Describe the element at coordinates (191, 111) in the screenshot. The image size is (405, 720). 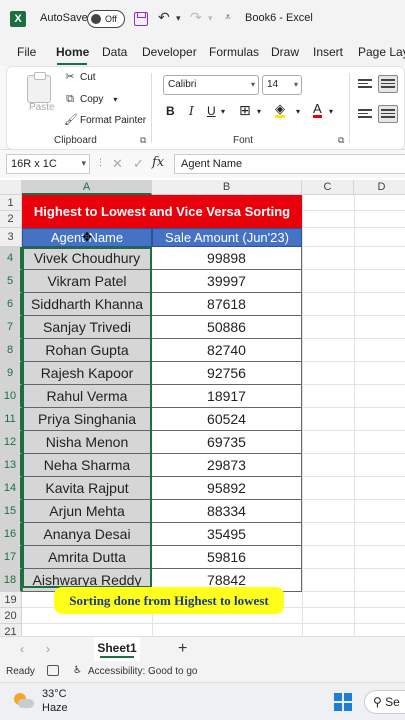
I see `italic-button: I` at that location.